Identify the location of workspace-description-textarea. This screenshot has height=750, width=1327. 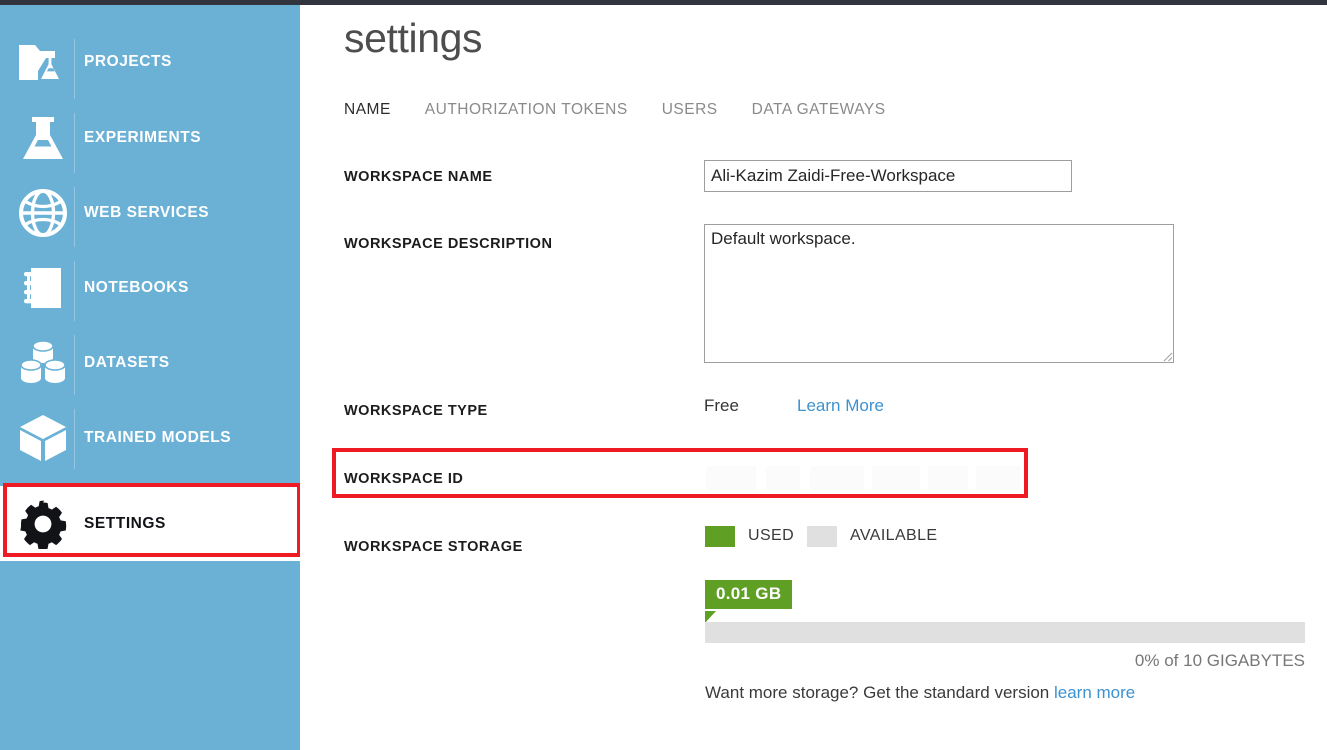
(939, 293).